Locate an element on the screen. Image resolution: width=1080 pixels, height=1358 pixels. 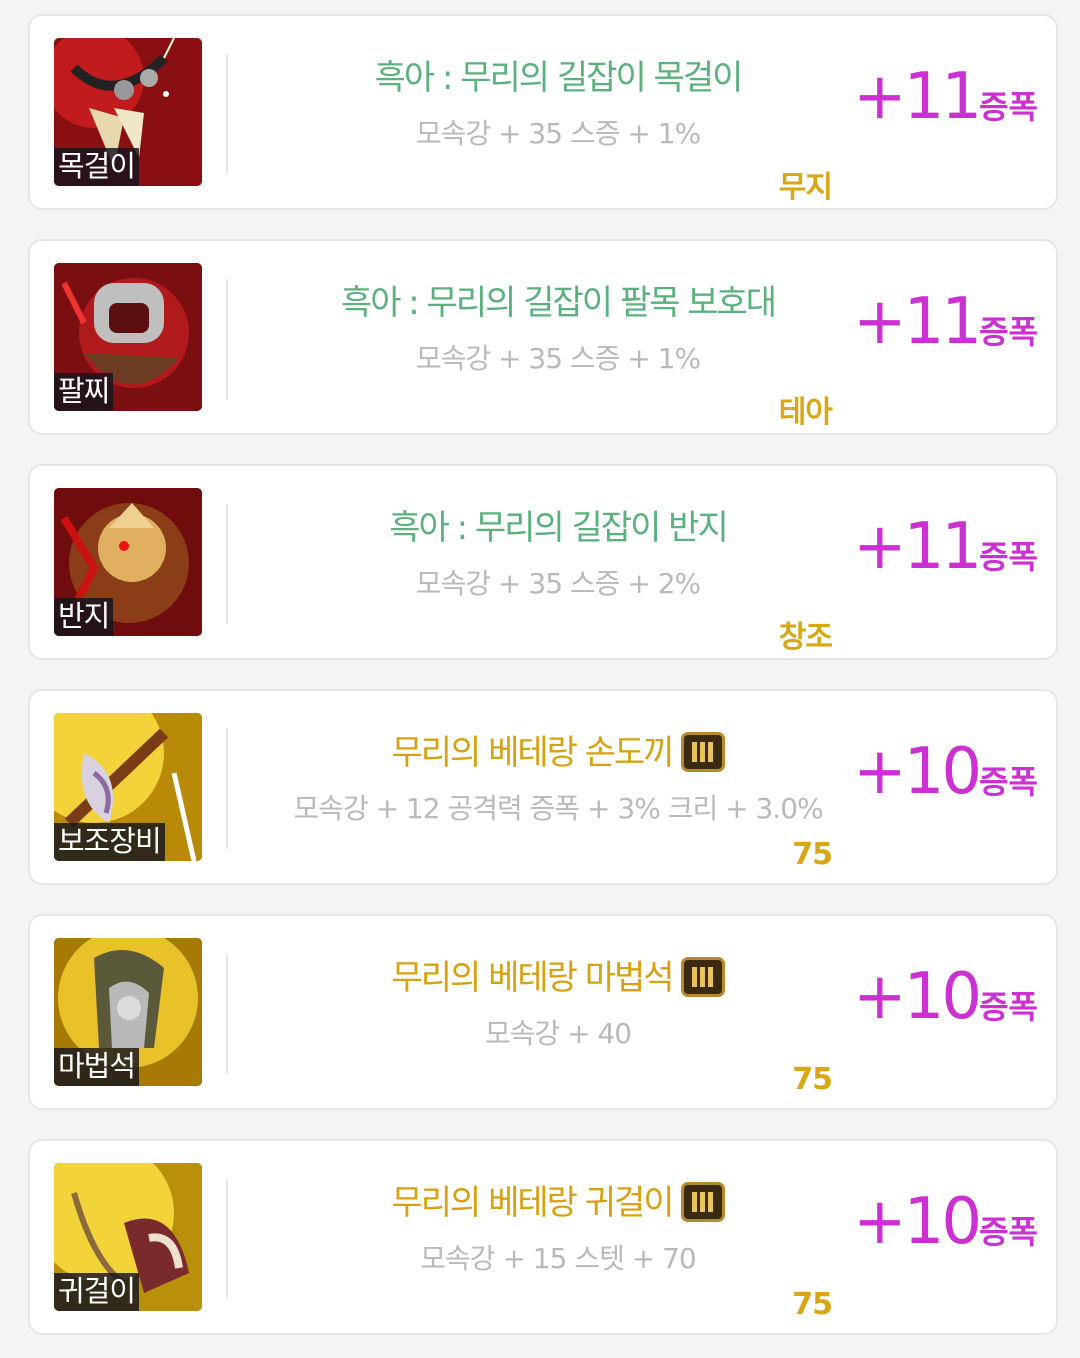
ring-icon: 반지 is located at coordinates (128, 562).